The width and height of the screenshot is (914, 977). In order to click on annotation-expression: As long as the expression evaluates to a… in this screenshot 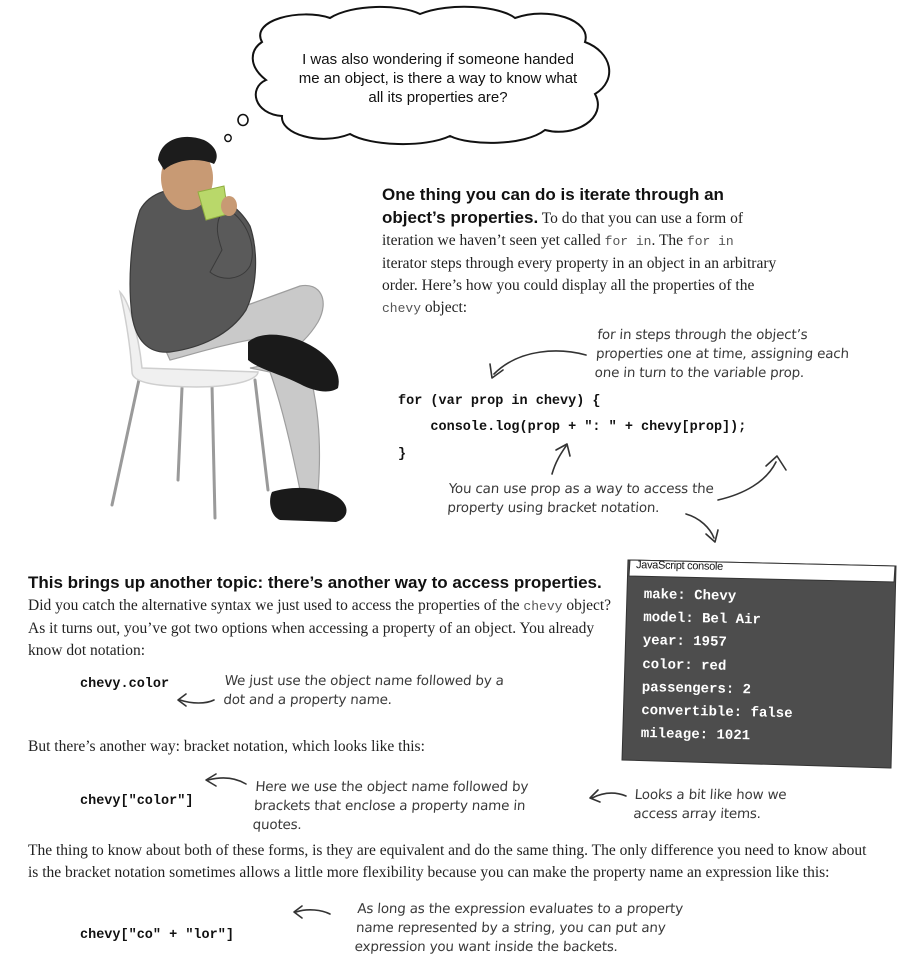, I will do `click(519, 928)`.